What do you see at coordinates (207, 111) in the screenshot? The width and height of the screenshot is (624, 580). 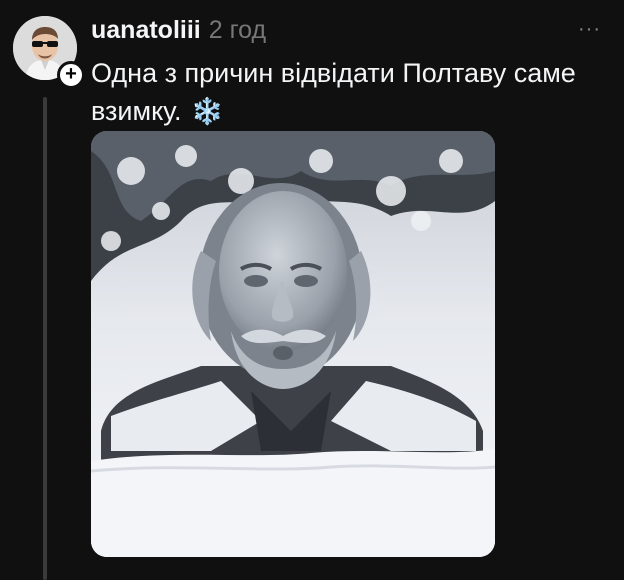 I see `snowflake-icon: ❄️` at bounding box center [207, 111].